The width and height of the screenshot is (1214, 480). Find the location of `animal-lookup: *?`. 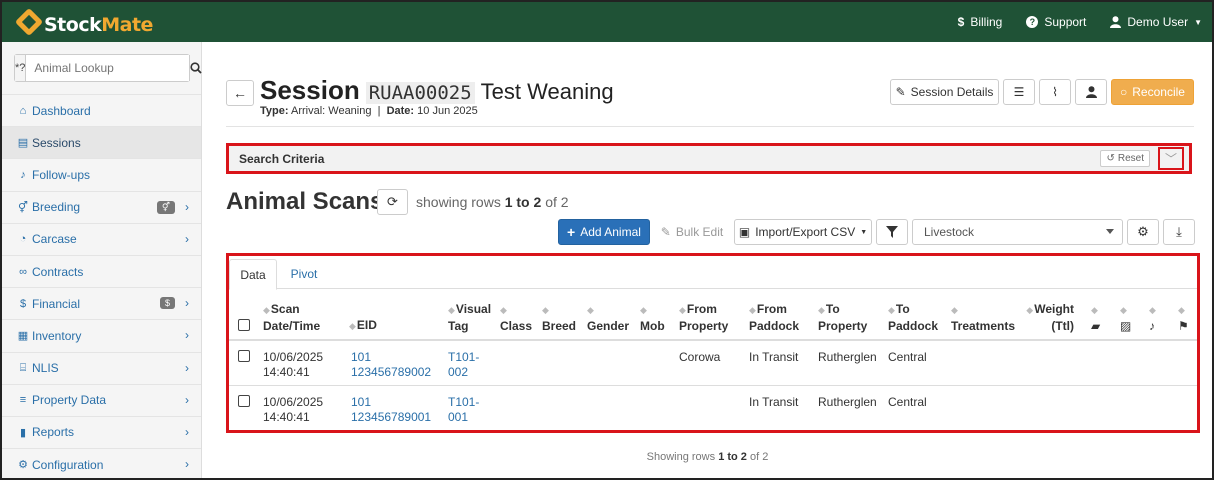

animal-lookup: *? is located at coordinates (108, 68).